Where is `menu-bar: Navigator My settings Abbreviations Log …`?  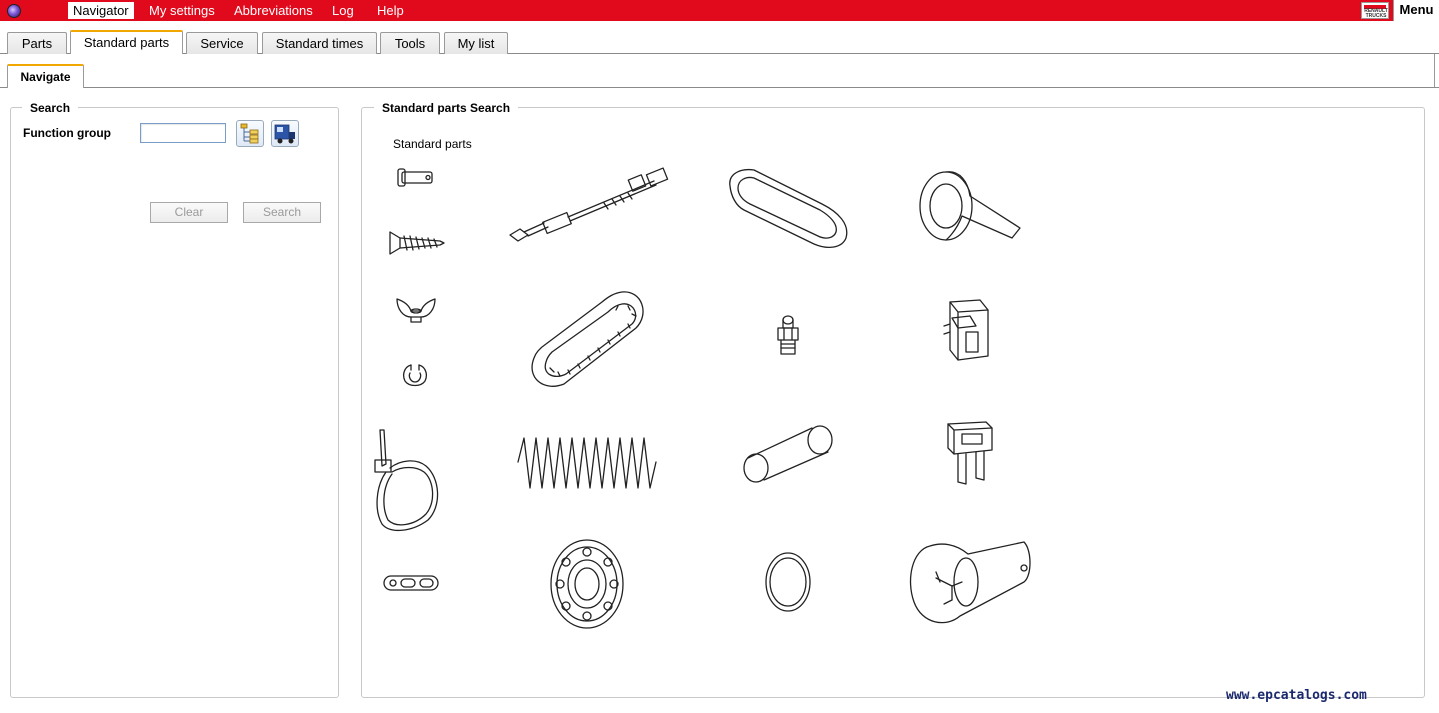
menu-bar: Navigator My settings Abbreviations Log … is located at coordinates (719, 10).